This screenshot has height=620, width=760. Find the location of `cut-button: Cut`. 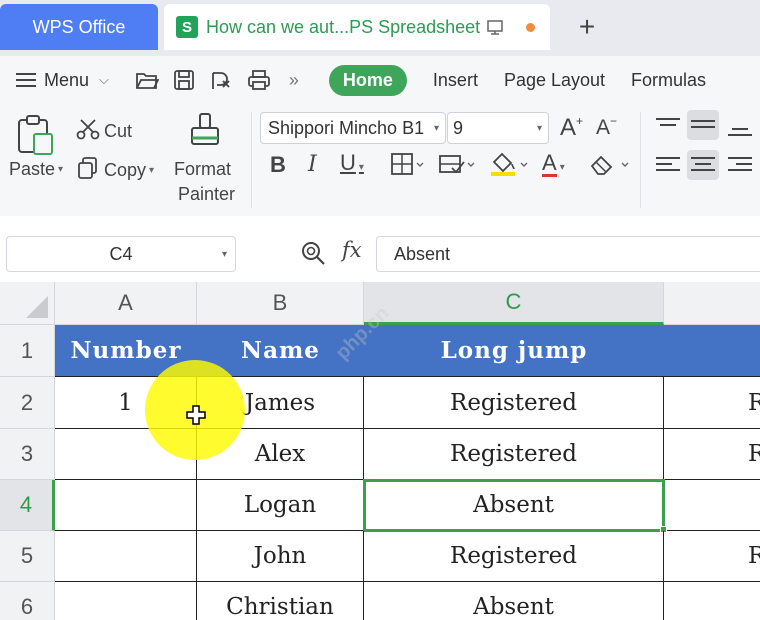

cut-button: Cut is located at coordinates (104, 131).